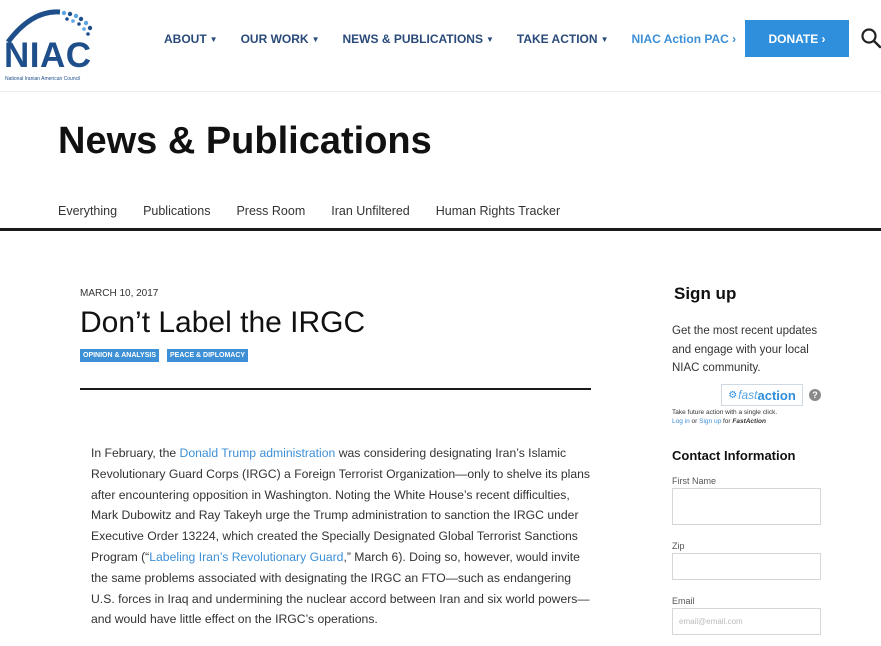  What do you see at coordinates (733, 395) in the screenshot?
I see `fastaction-logo-icon: ⚙` at bounding box center [733, 395].